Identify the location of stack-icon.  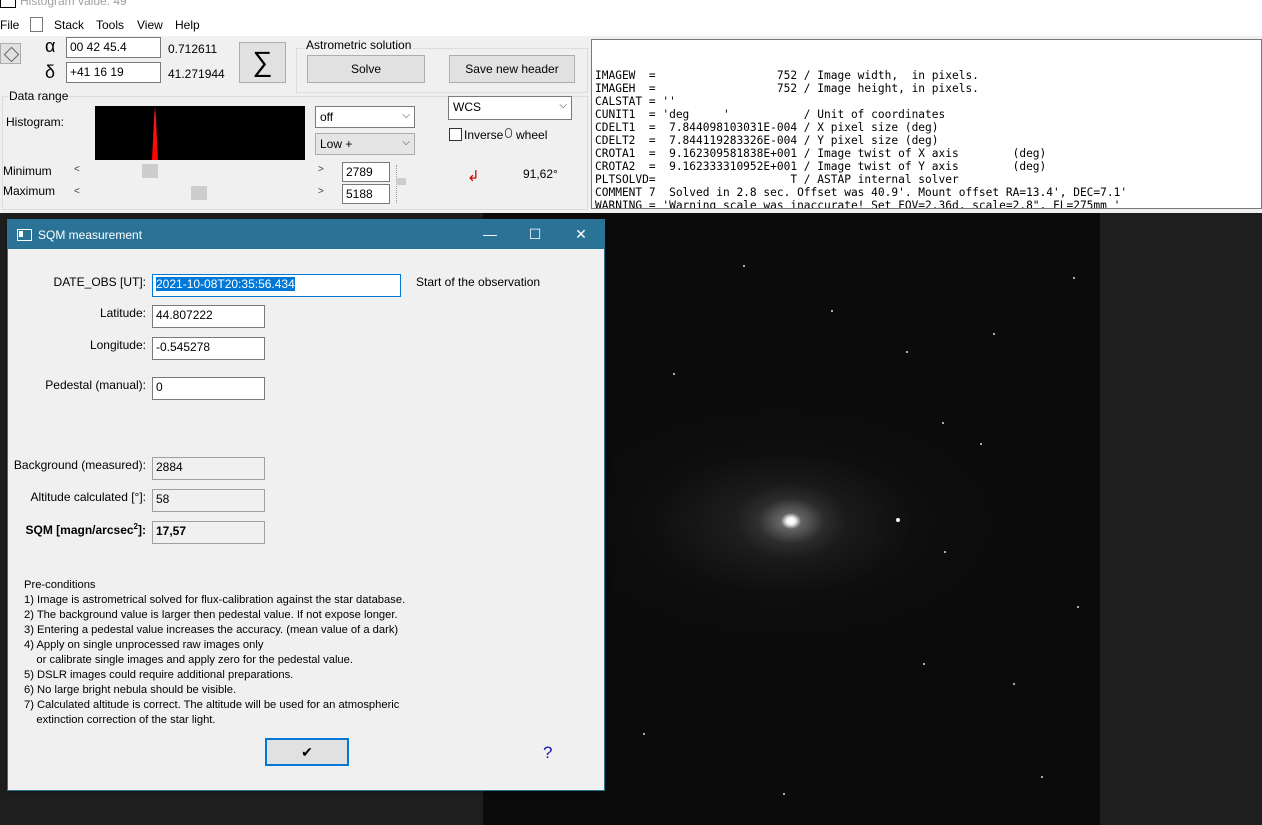
(37, 23).